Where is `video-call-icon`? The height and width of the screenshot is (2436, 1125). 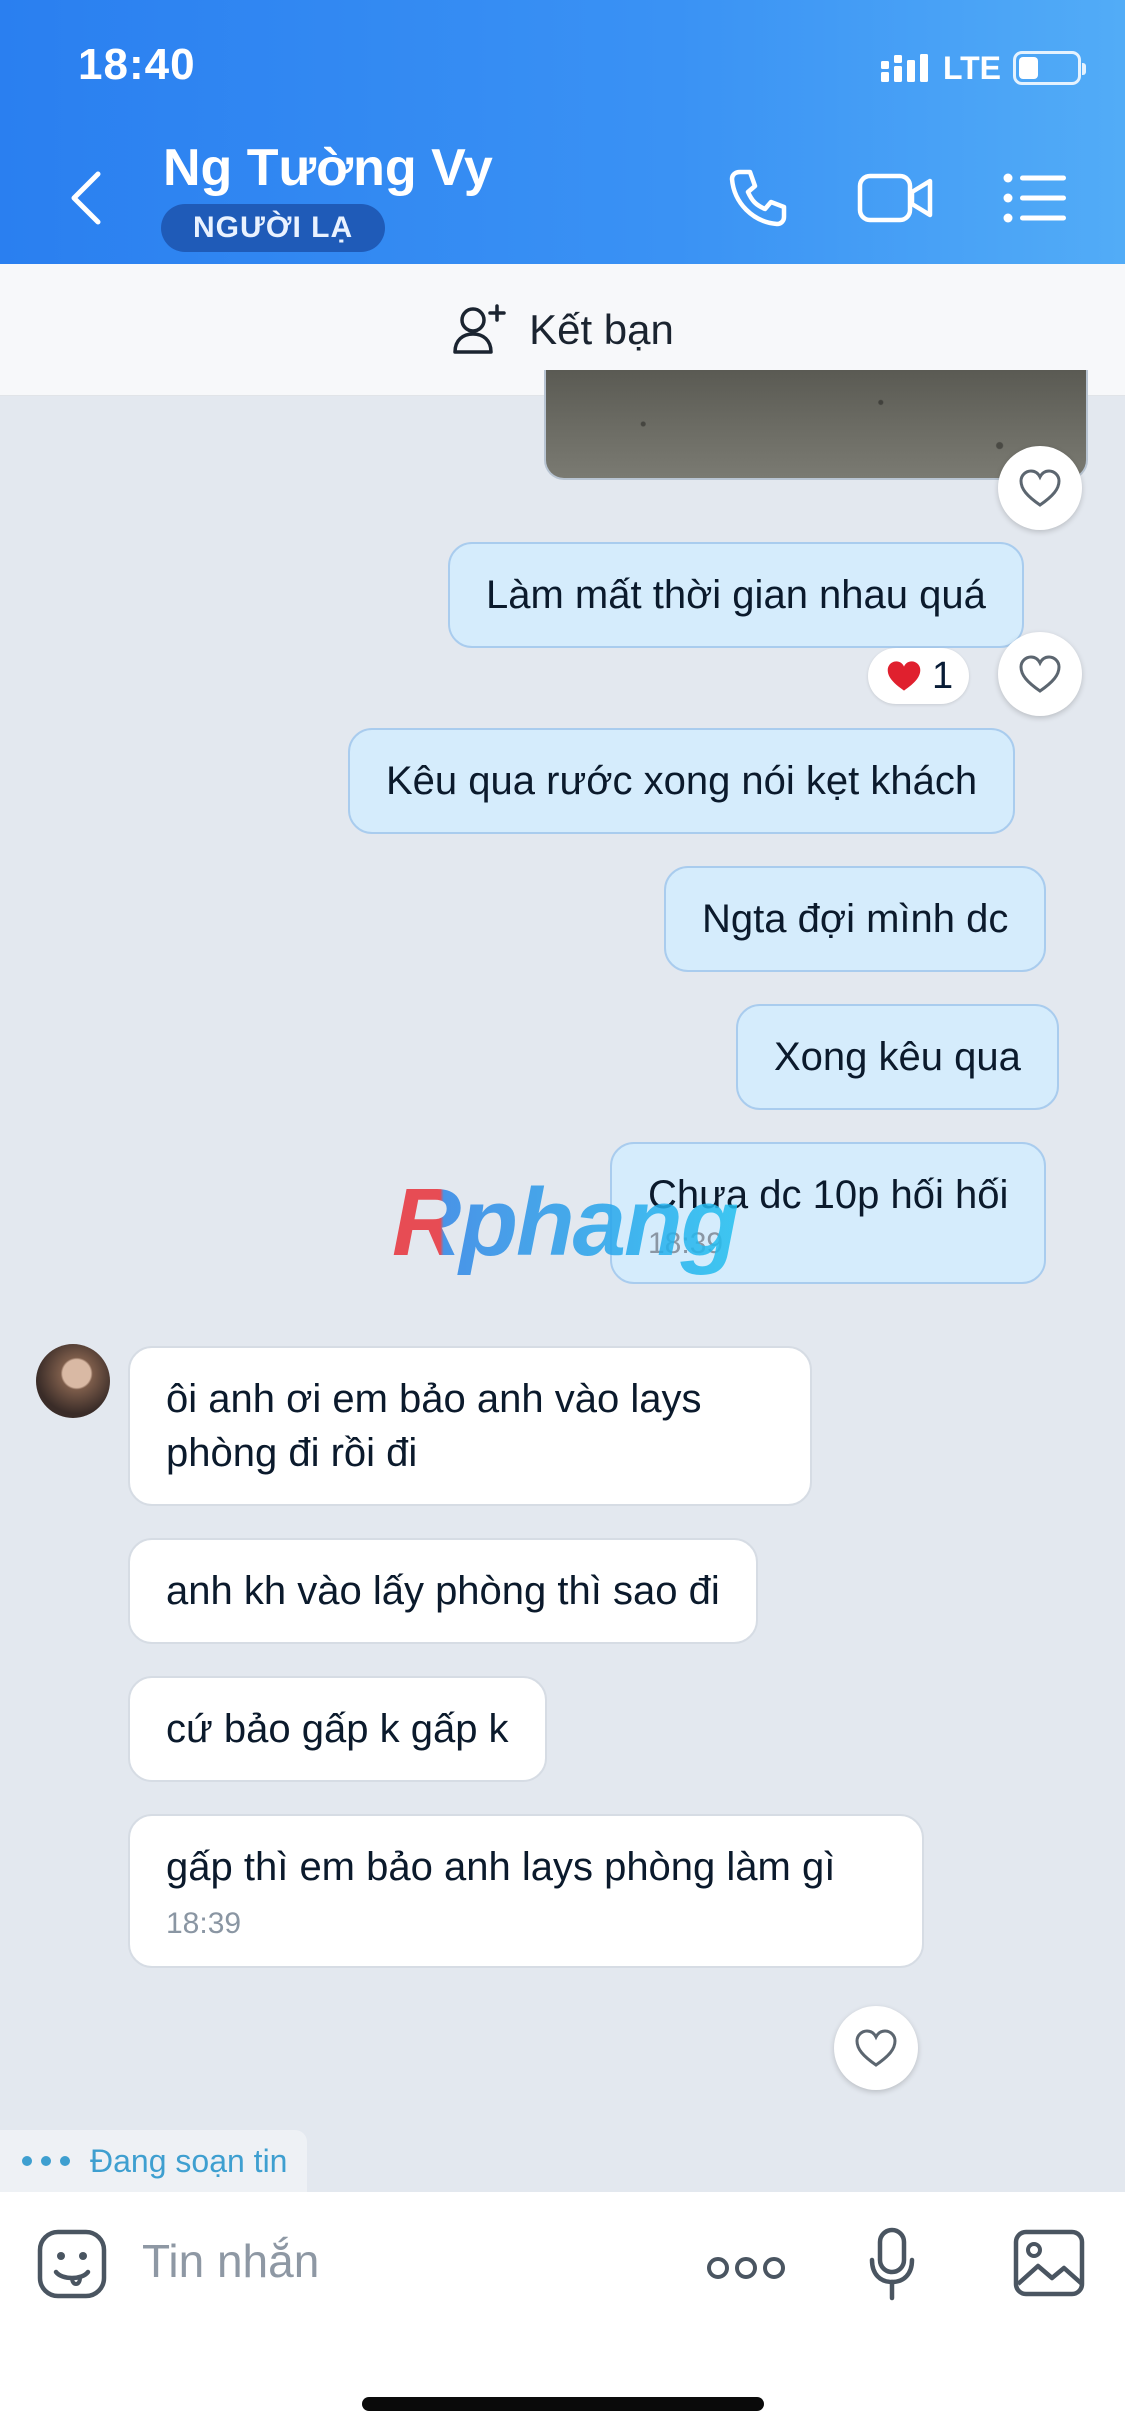 video-call-icon is located at coordinates (895, 198).